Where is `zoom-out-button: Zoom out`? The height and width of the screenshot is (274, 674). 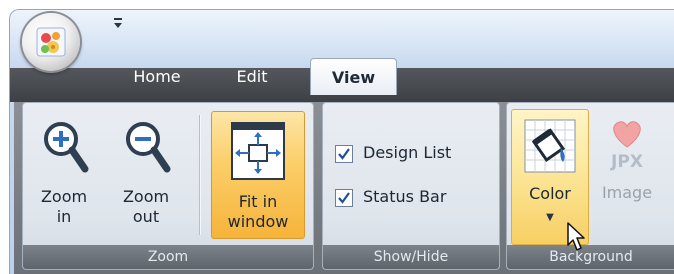 zoom-out-button: Zoom out is located at coordinates (146, 176).